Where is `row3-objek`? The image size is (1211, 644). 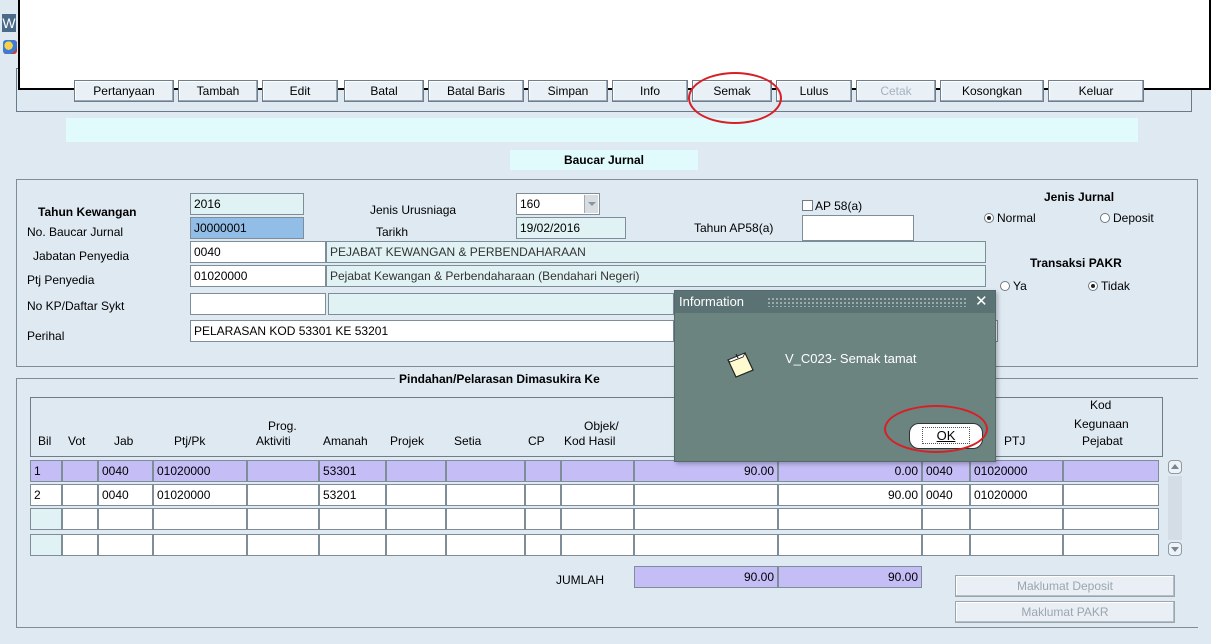 row3-objek is located at coordinates (597, 519).